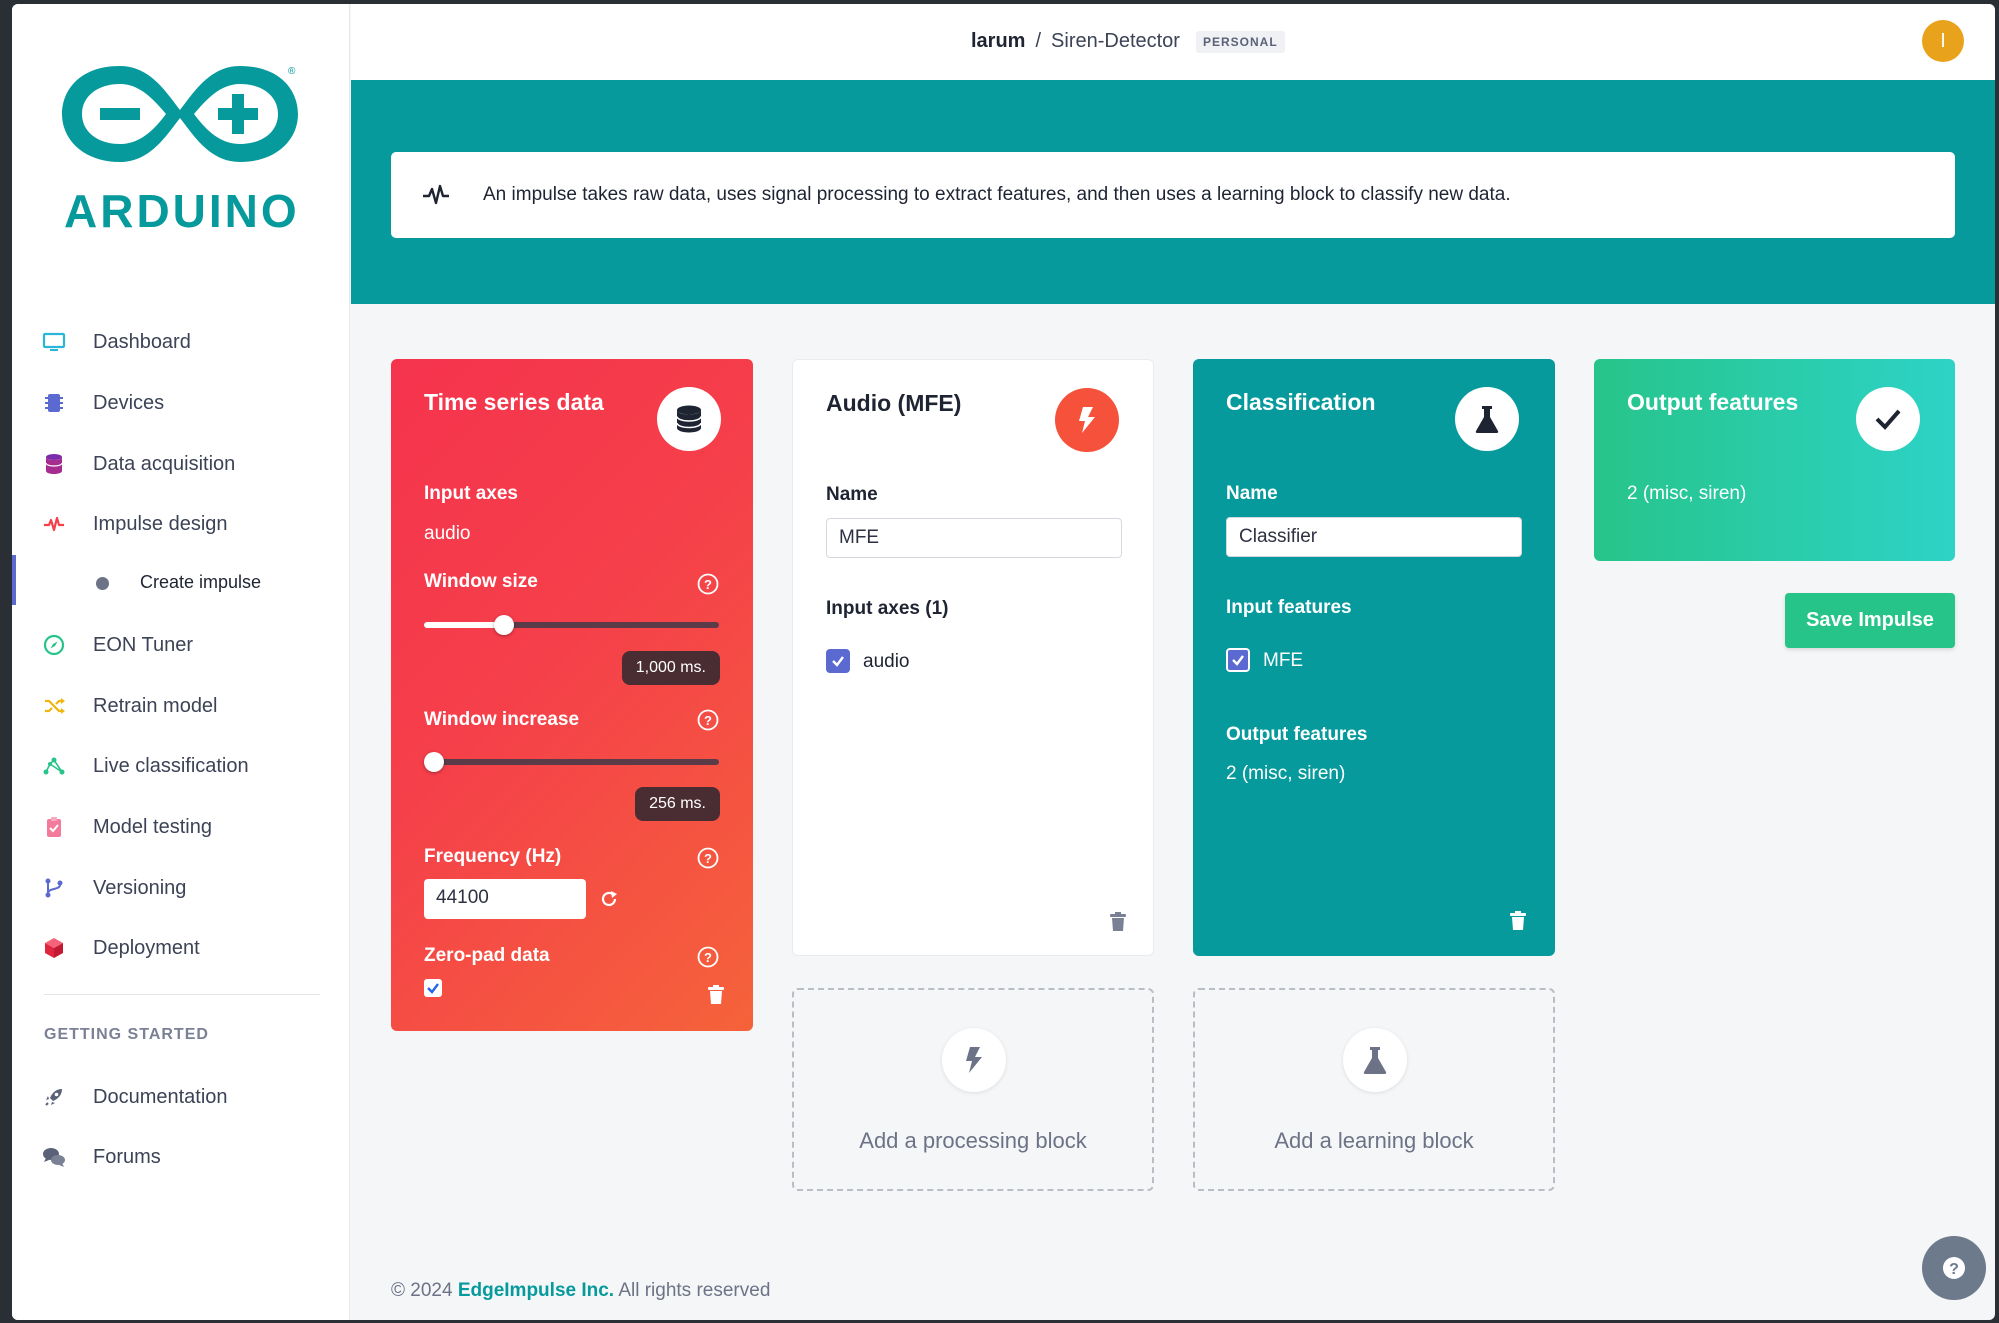 Image resolution: width=1999 pixels, height=1323 pixels. Describe the element at coordinates (609, 899) in the screenshot. I see `refresh-icon` at that location.